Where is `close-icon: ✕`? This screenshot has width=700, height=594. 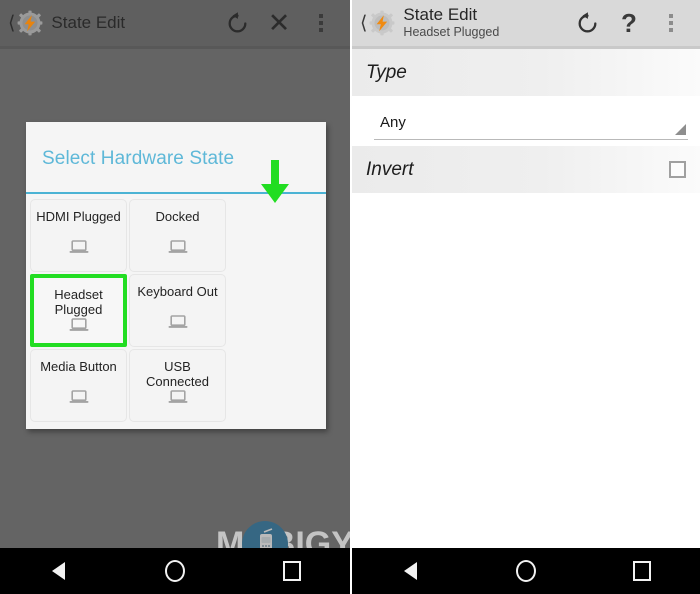
close-icon: ✕ is located at coordinates (279, 22).